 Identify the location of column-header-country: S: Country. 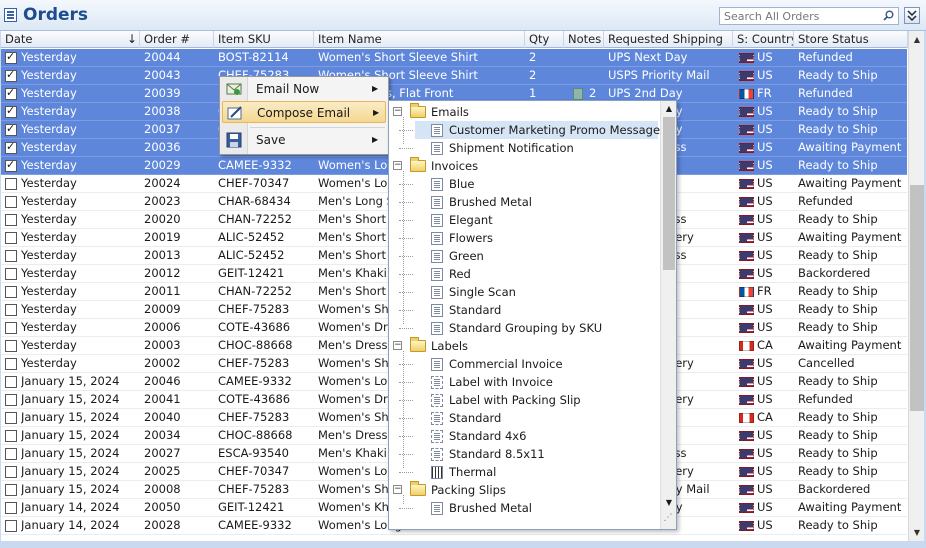
(763, 39).